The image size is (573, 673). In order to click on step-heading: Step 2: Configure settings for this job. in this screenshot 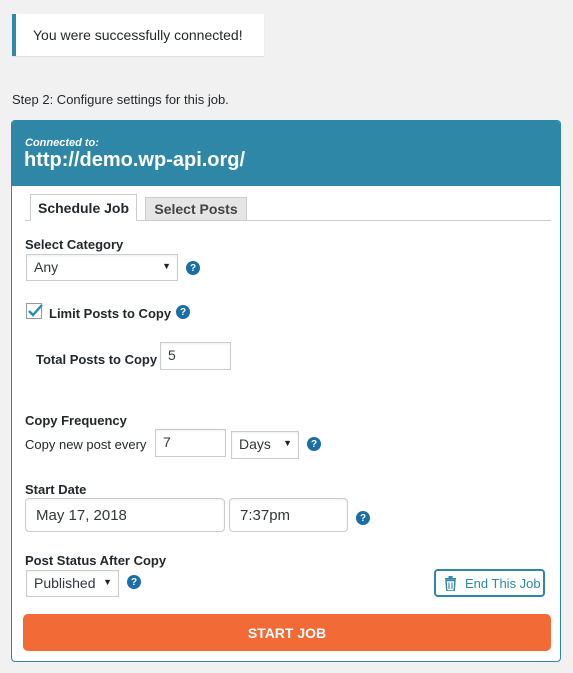, I will do `click(120, 99)`.